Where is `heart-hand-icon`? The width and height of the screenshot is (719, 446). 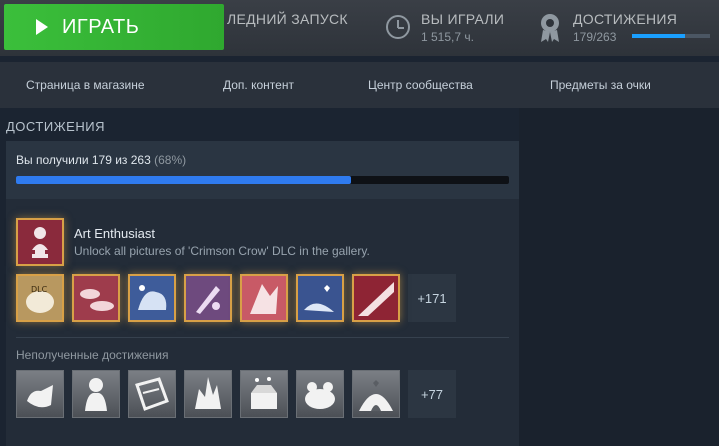 heart-hand-icon is located at coordinates (320, 298).